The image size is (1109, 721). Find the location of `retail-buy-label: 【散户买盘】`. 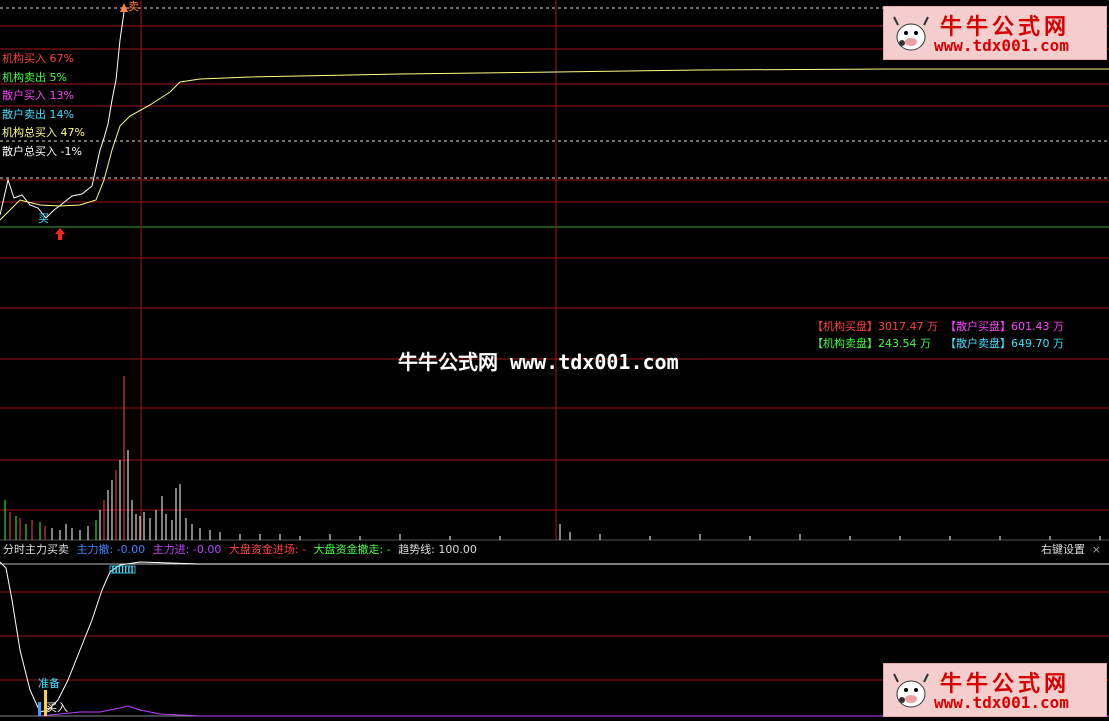

retail-buy-label: 【散户买盘】 is located at coordinates (977, 326).